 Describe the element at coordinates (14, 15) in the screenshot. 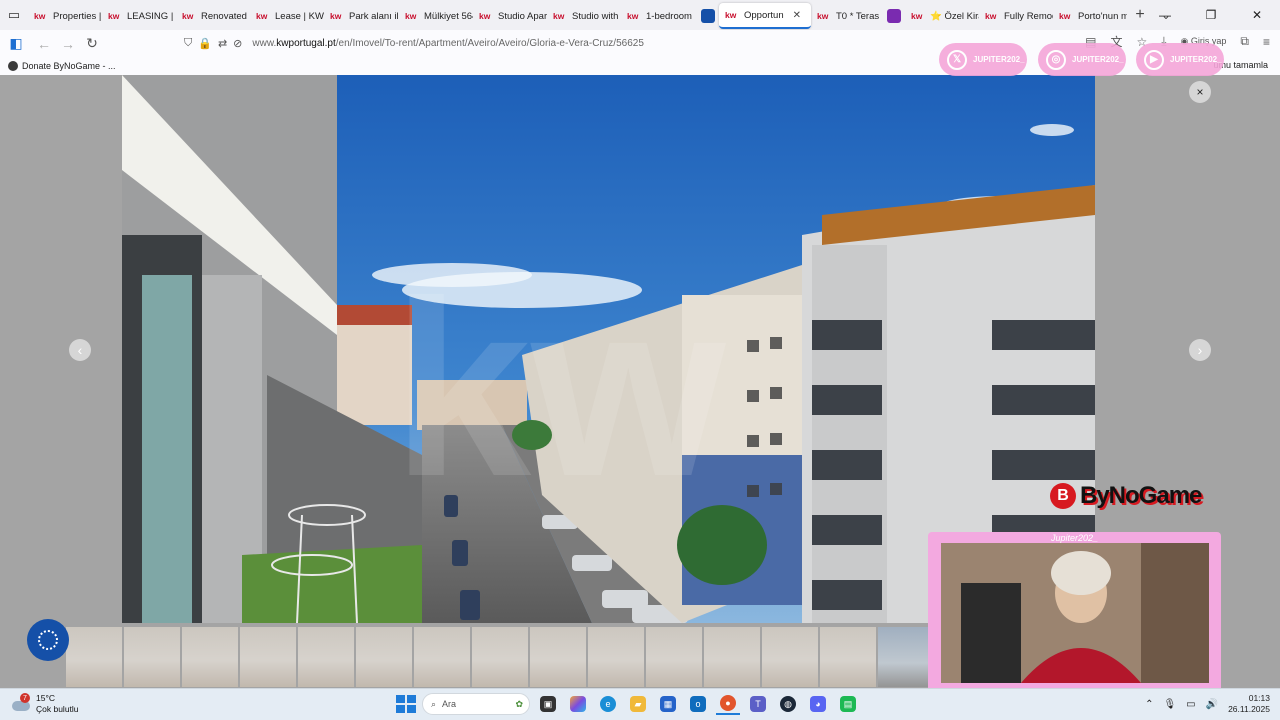

I see `tab-list-icon: ▭` at that location.